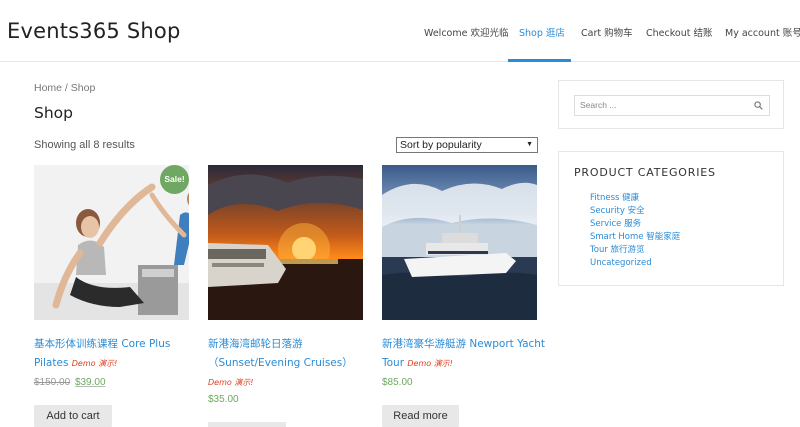  Describe the element at coordinates (466, 32) in the screenshot. I see `nav-welcome: Welcome 欢迎光临` at that location.